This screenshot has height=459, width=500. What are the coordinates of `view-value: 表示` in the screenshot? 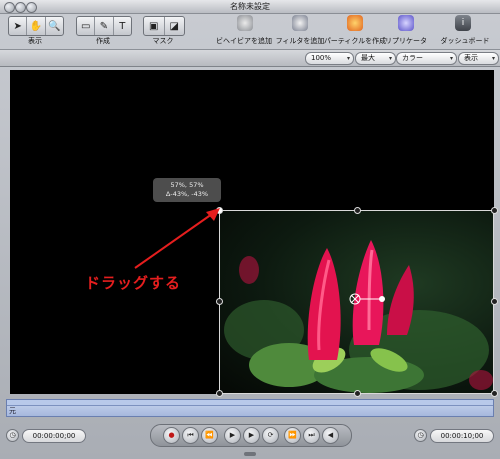 It's located at (471, 58).